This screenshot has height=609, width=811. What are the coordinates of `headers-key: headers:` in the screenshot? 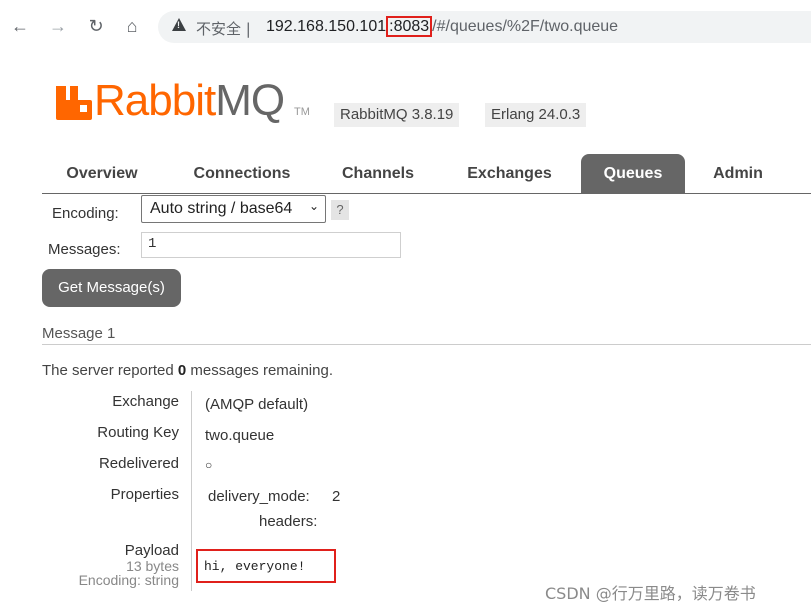 It's located at (288, 521).